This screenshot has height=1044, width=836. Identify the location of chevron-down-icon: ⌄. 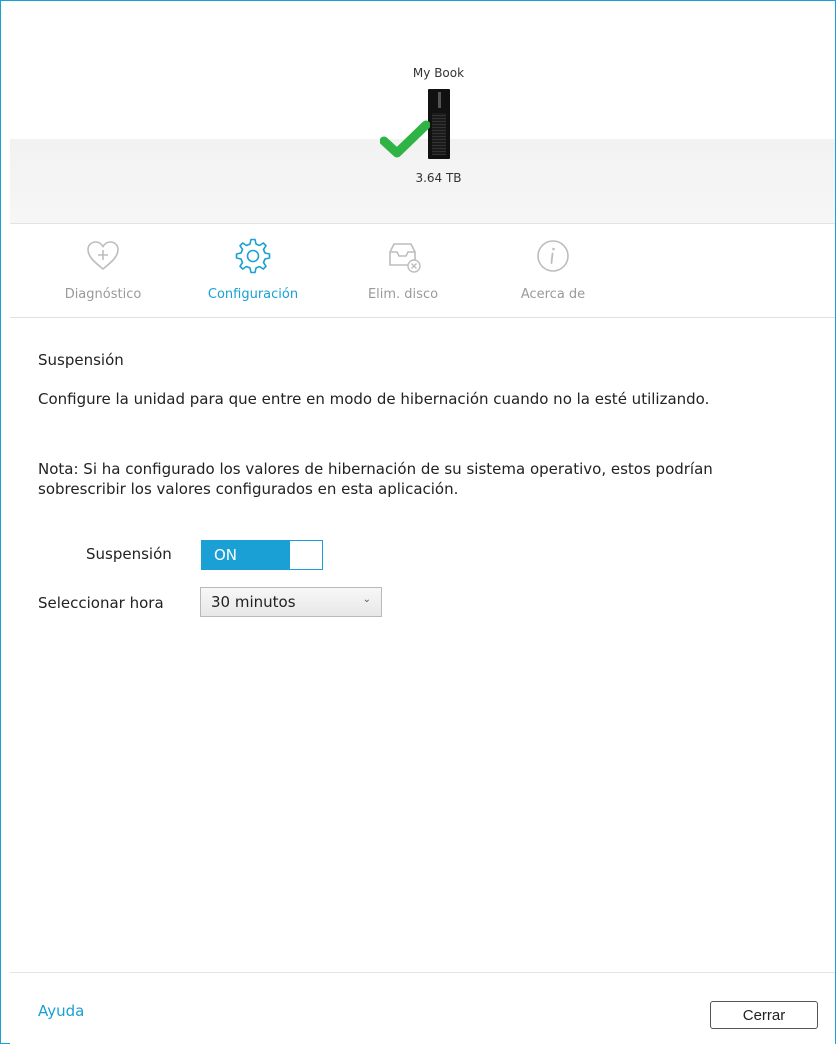
(366, 599).